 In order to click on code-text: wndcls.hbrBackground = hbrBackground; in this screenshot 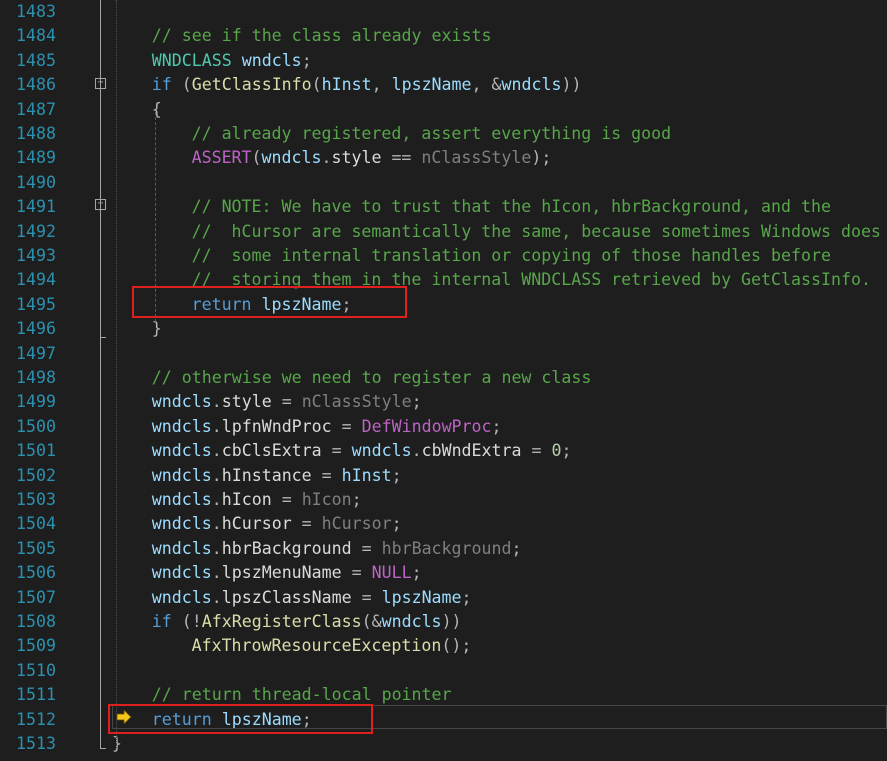, I will do `click(337, 549)`.